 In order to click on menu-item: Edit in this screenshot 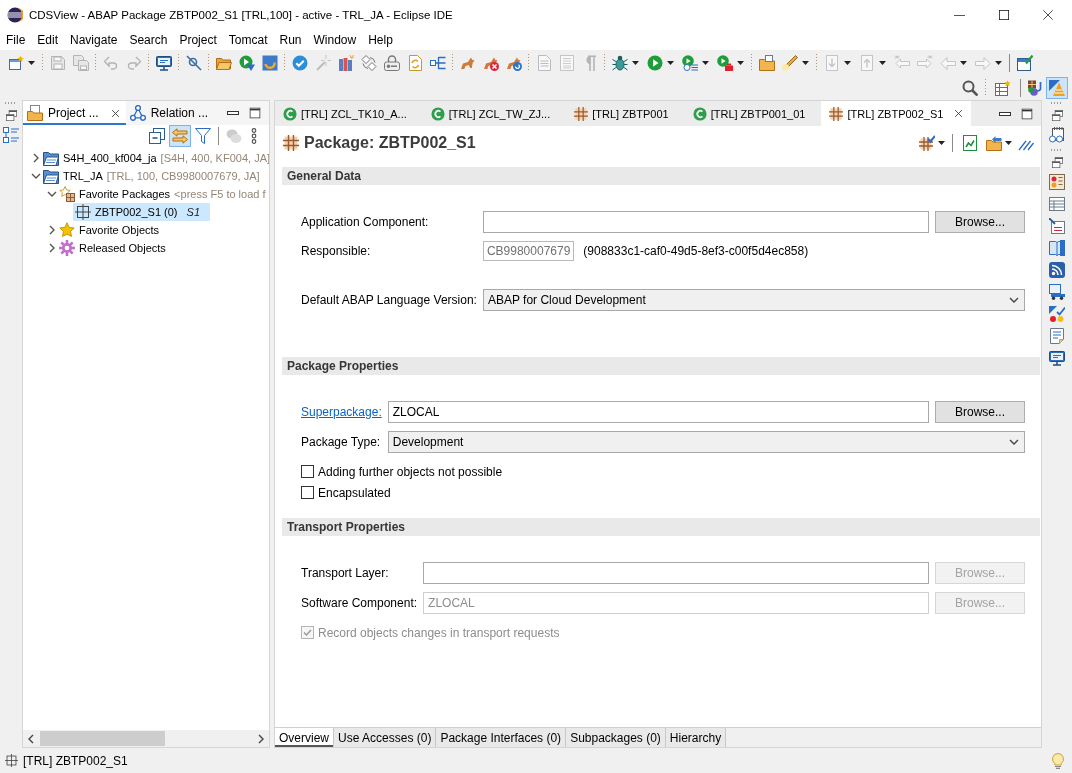, I will do `click(48, 40)`.